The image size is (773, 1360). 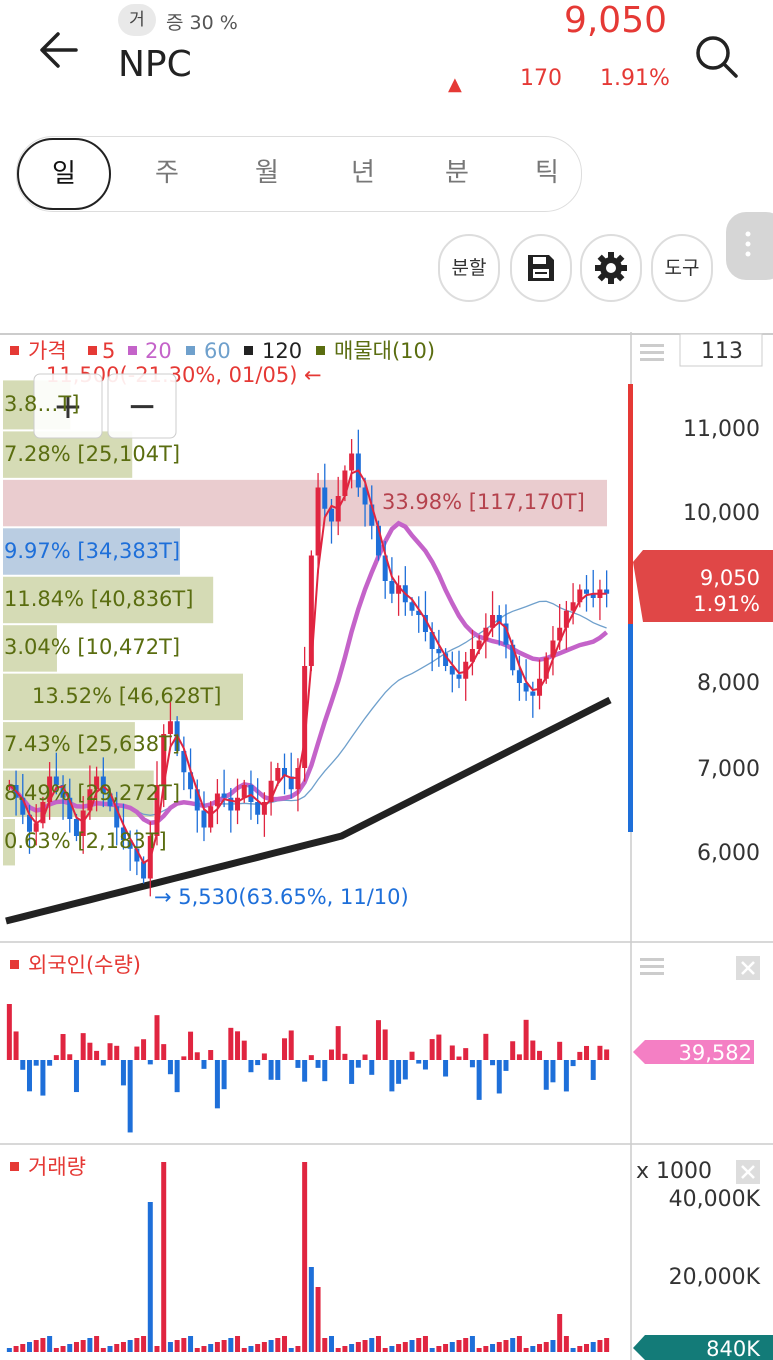 What do you see at coordinates (457, 174) in the screenshot?
I see `tab-minute: 분` at bounding box center [457, 174].